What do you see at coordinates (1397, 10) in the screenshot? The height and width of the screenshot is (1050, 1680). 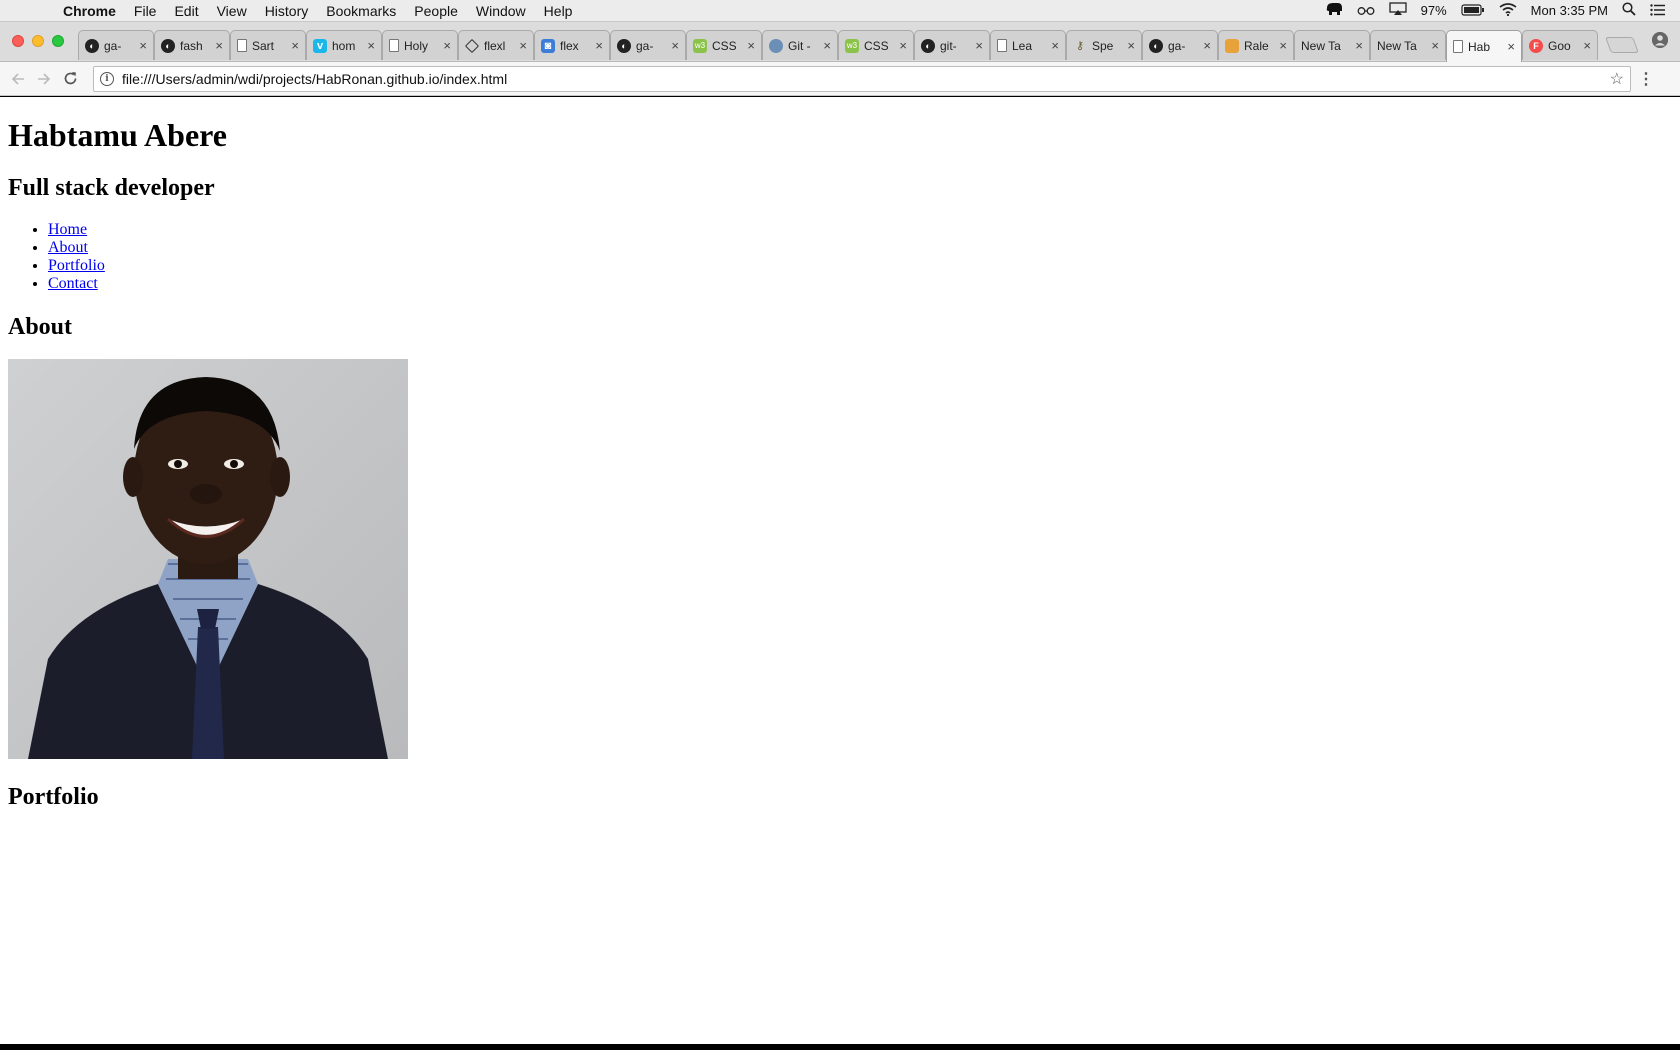 I see `airplay-icon` at bounding box center [1397, 10].